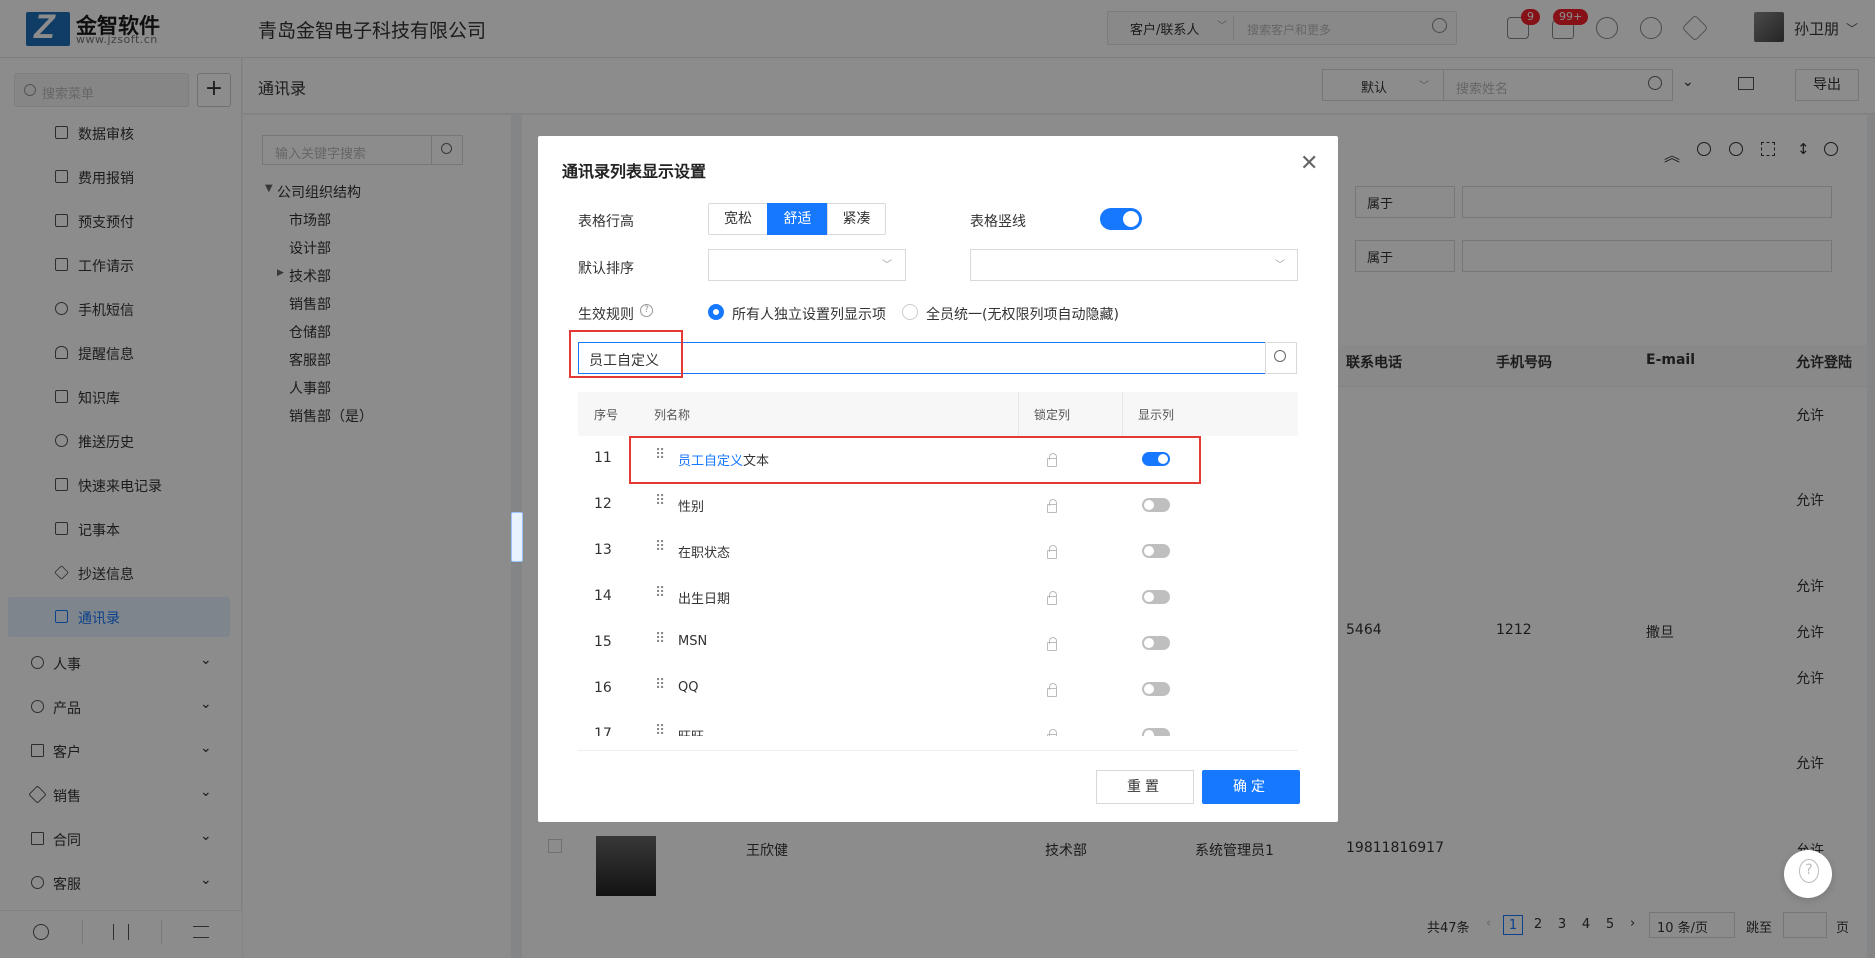 The image size is (1875, 958). What do you see at coordinates (1808, 874) in the screenshot?
I see `help-button` at bounding box center [1808, 874].